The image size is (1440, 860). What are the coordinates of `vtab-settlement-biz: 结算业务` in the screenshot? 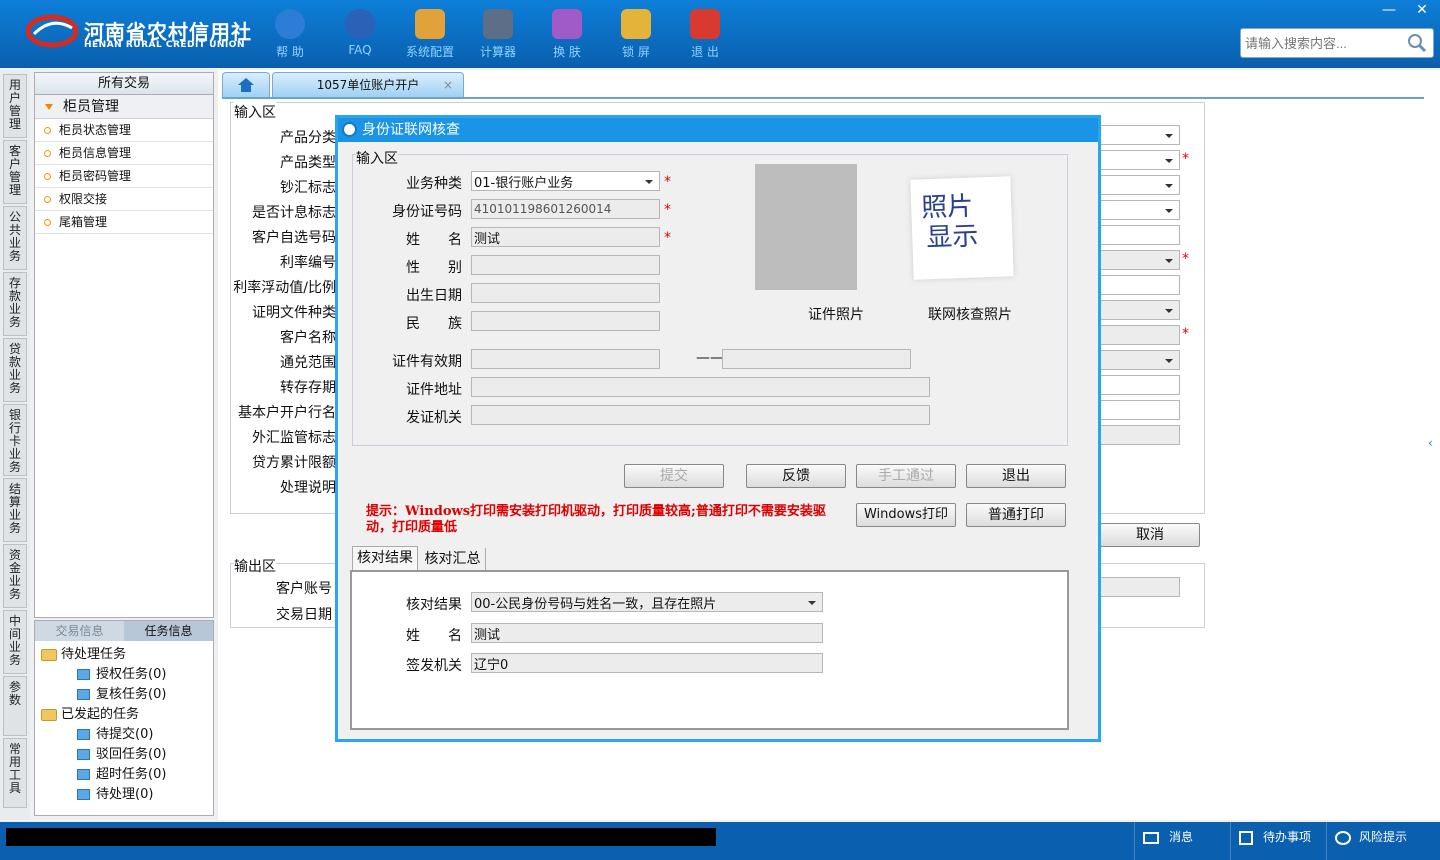 It's located at (15, 510).